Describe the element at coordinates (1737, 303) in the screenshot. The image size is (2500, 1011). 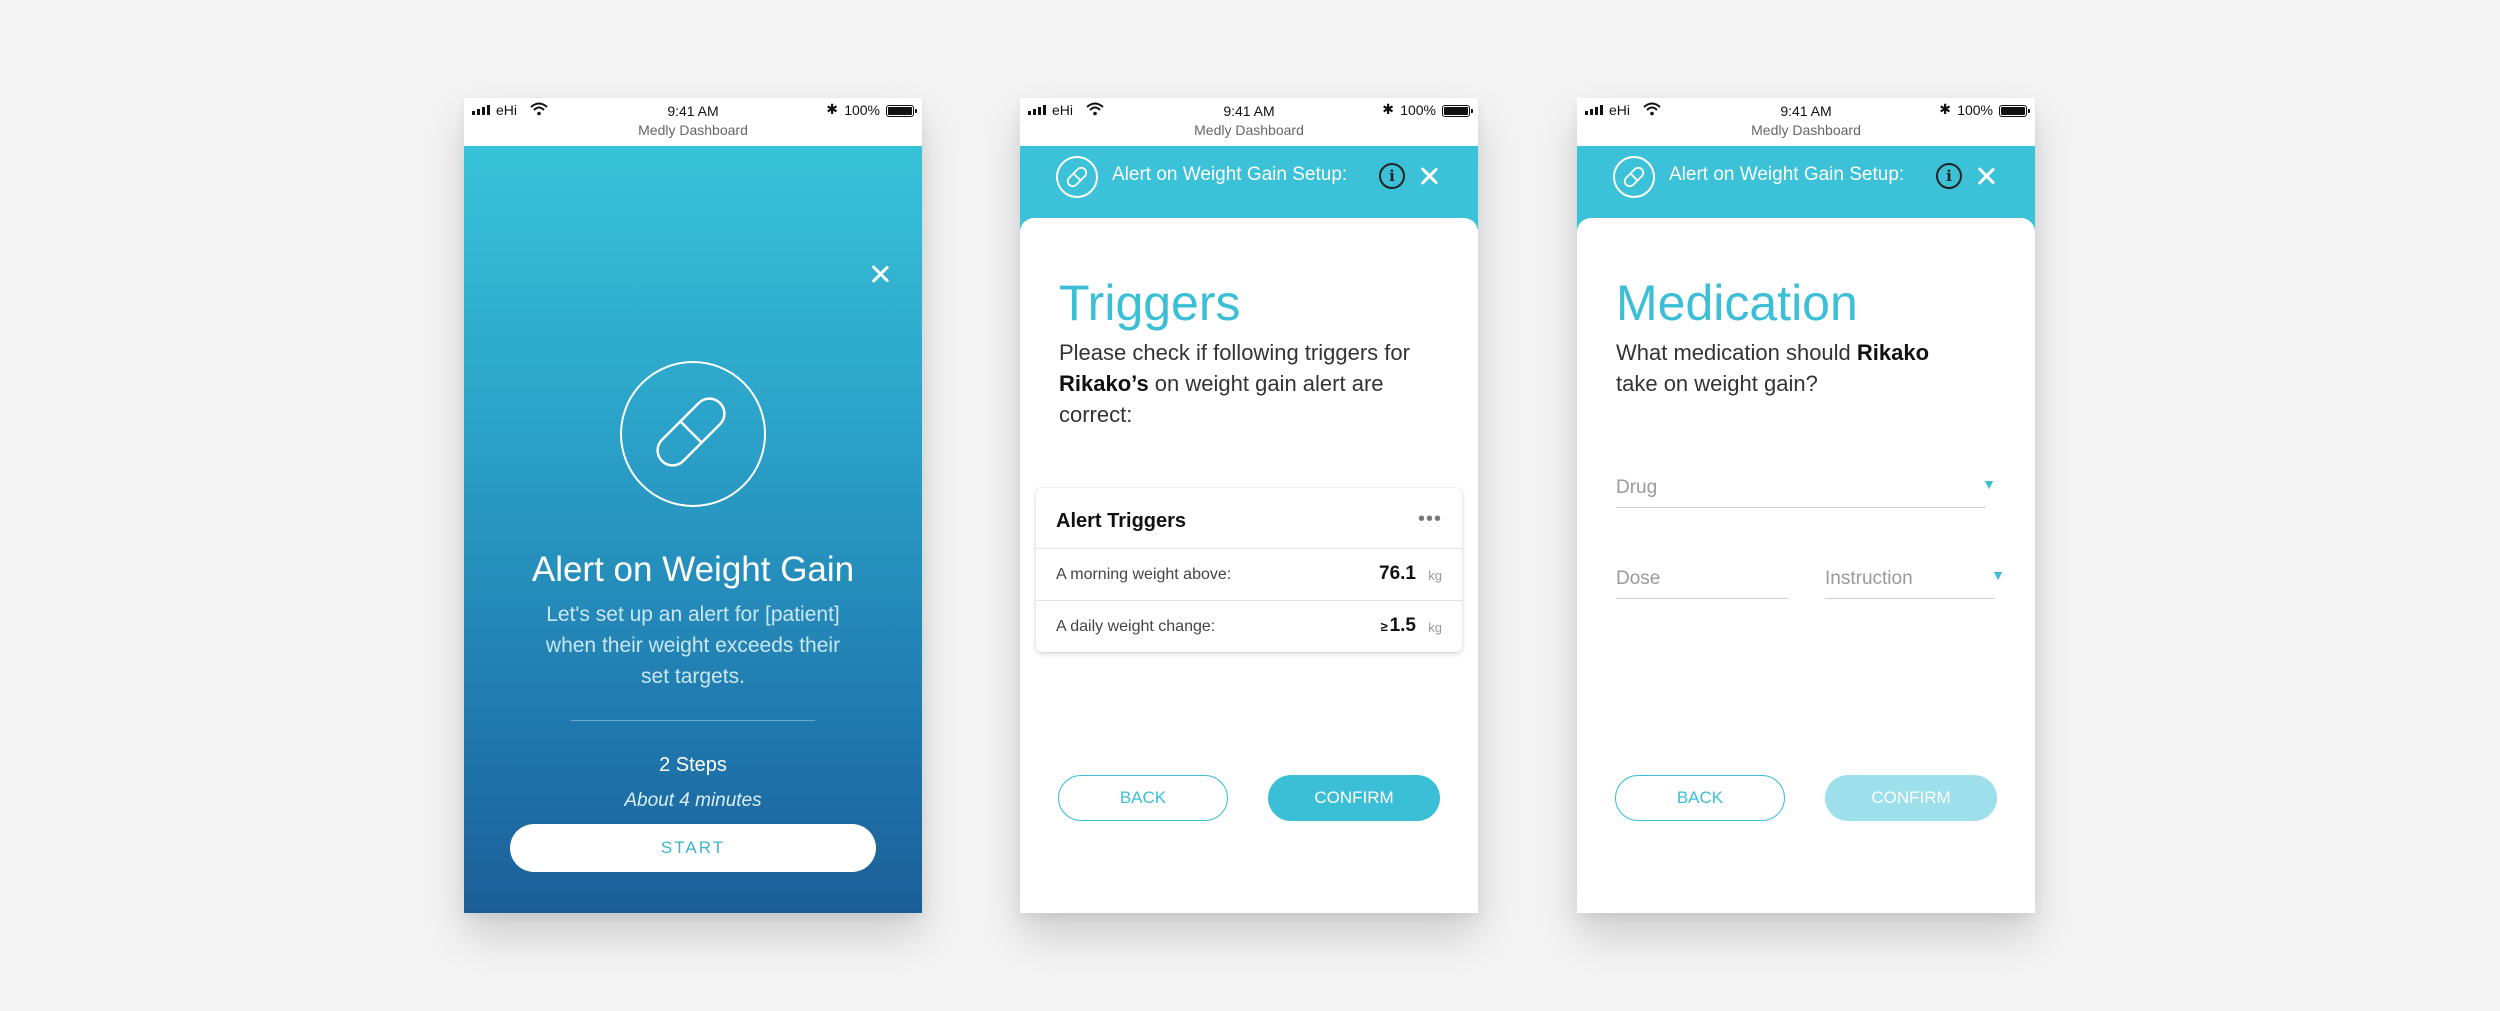
I see `page-title: Medication` at that location.